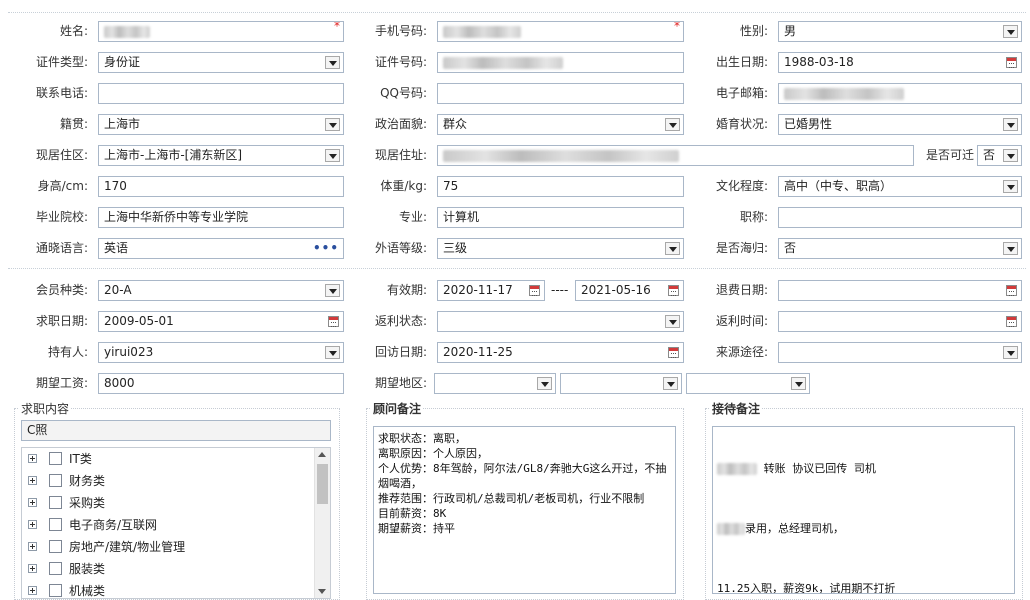 This screenshot has width=1030, height=600. I want to click on phone-label: 手机号码:, so click(400, 31).